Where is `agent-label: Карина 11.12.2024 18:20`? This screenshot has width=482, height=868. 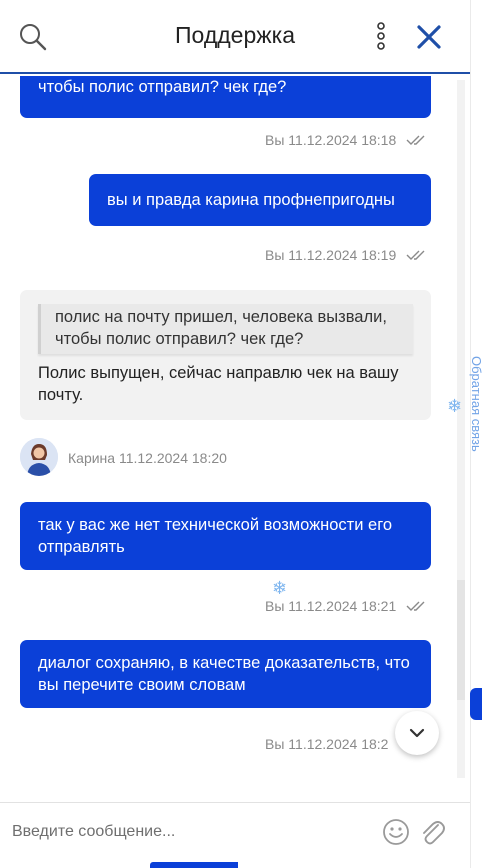 agent-label: Карина 11.12.2024 18:20 is located at coordinates (147, 458).